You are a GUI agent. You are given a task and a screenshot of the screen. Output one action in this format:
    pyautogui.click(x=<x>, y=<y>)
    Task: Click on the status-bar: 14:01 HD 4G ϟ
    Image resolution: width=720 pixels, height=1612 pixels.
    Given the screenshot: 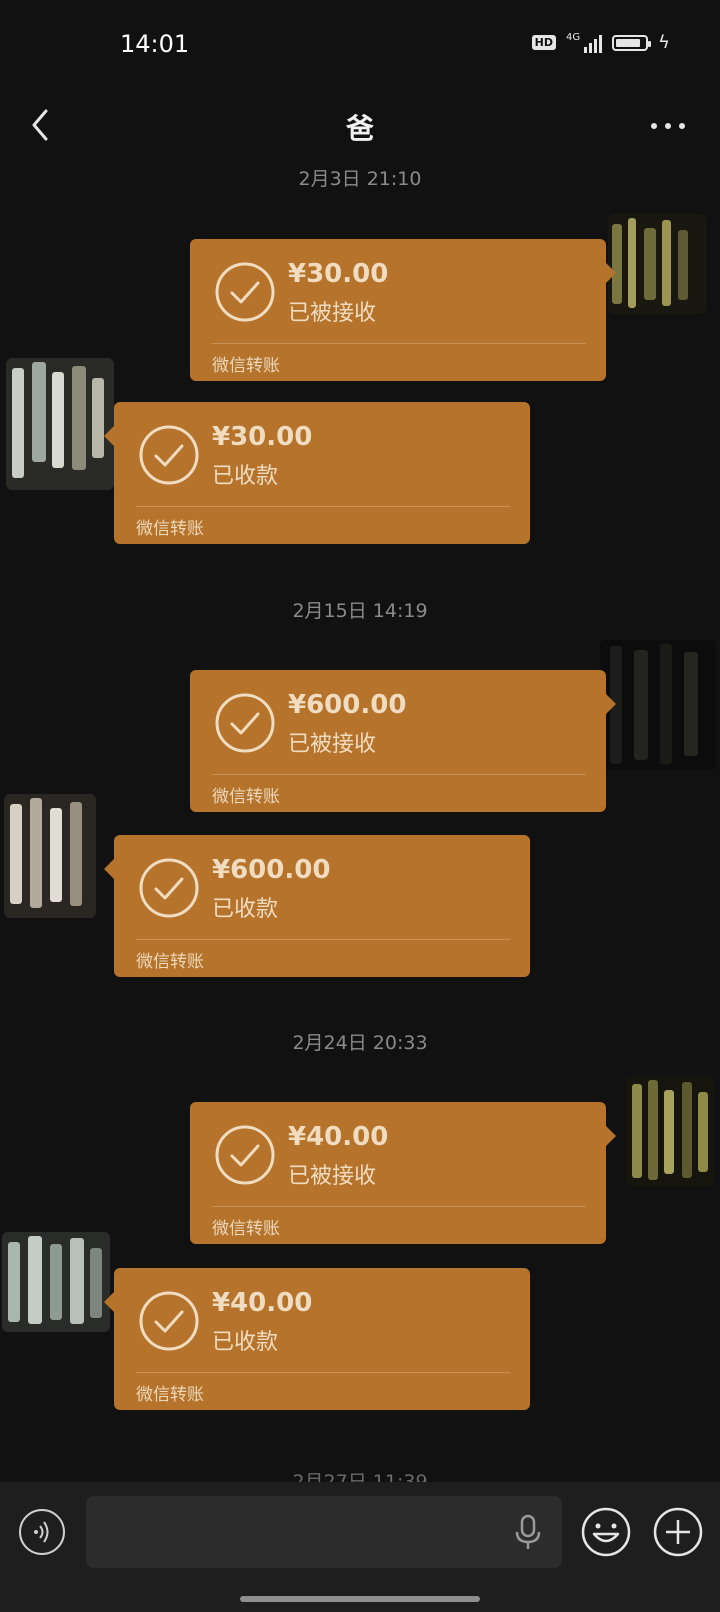 What is the action you would take?
    pyautogui.click(x=360, y=45)
    